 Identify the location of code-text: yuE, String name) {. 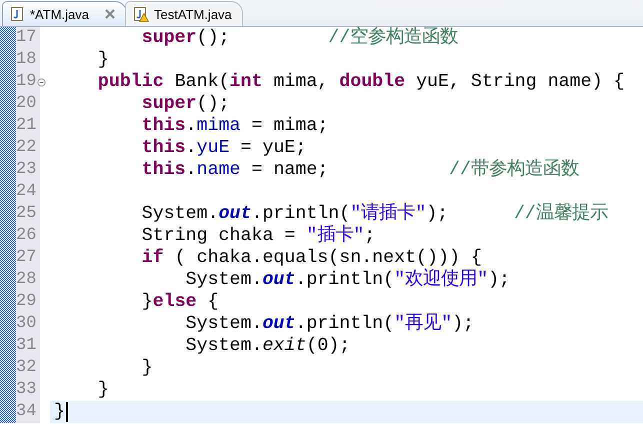
(520, 82).